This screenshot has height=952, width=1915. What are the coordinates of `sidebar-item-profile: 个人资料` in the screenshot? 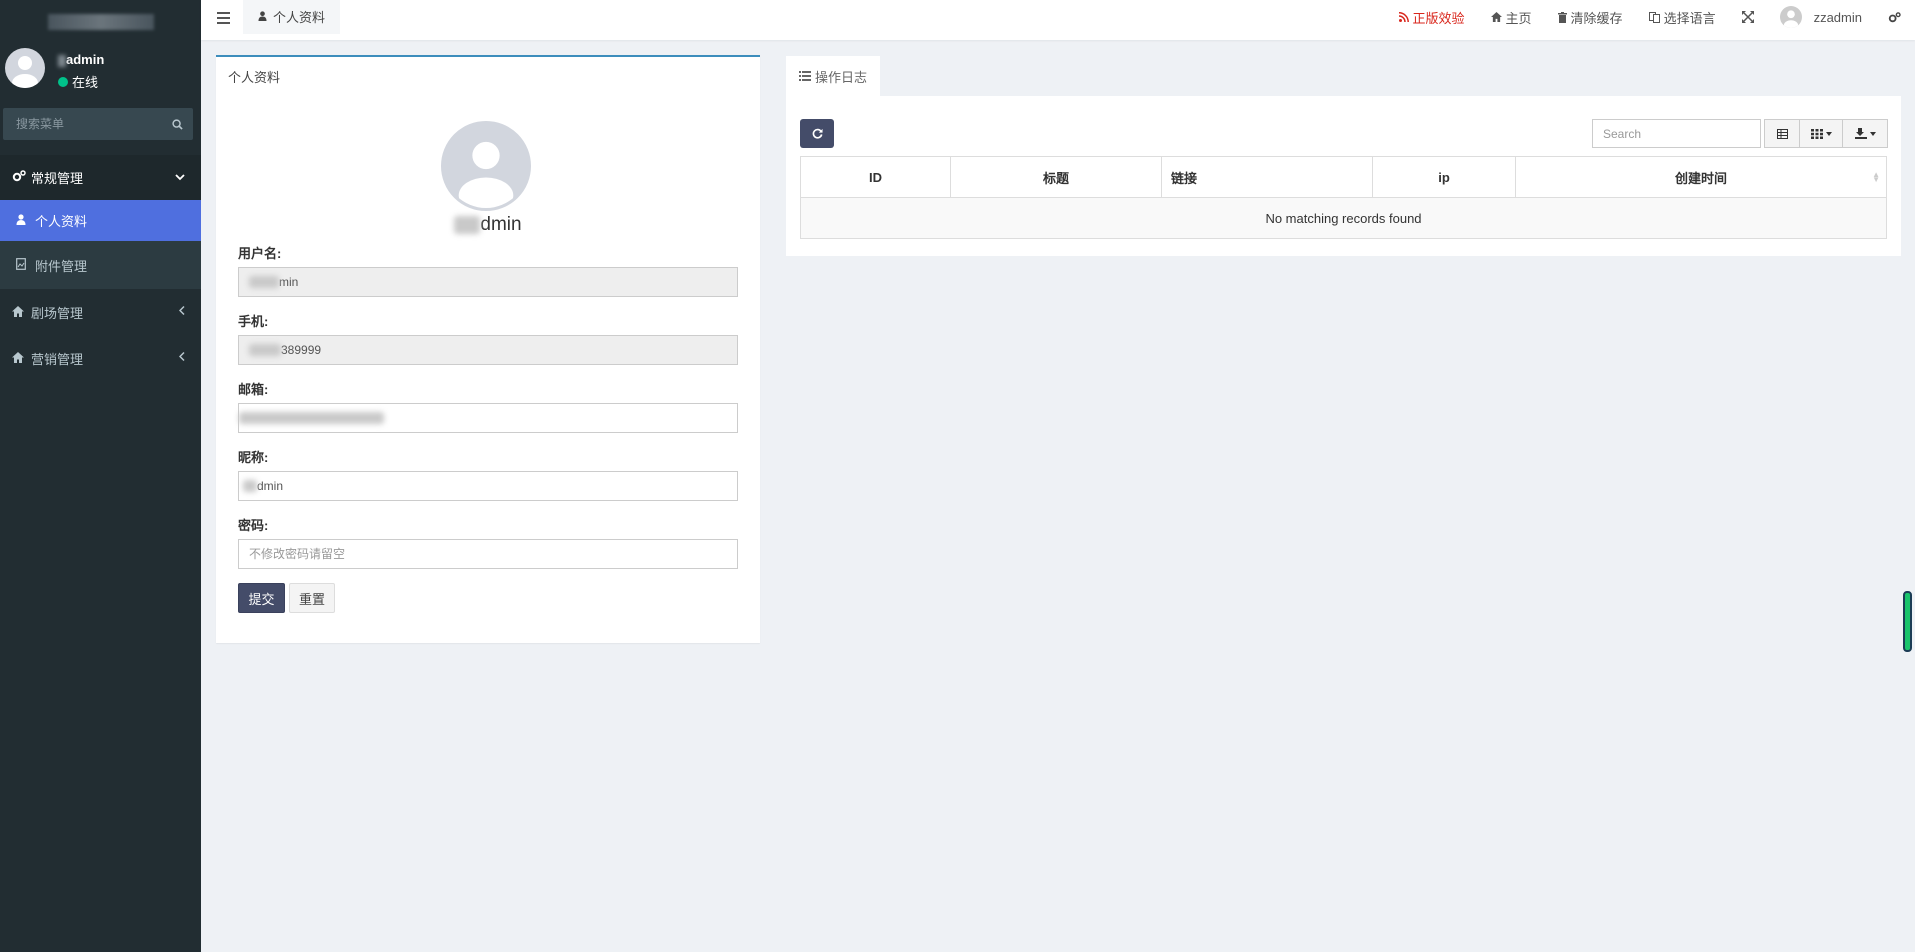 It's located at (100, 220).